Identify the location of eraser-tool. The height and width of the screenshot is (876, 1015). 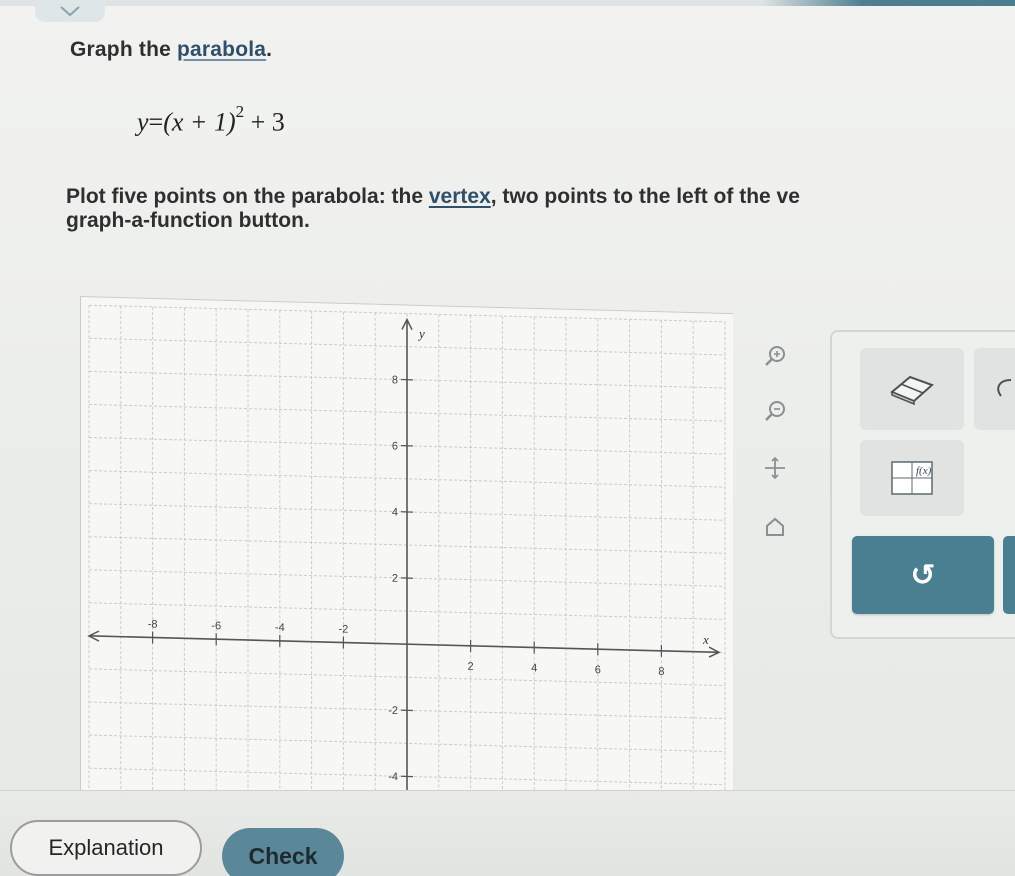
(912, 389).